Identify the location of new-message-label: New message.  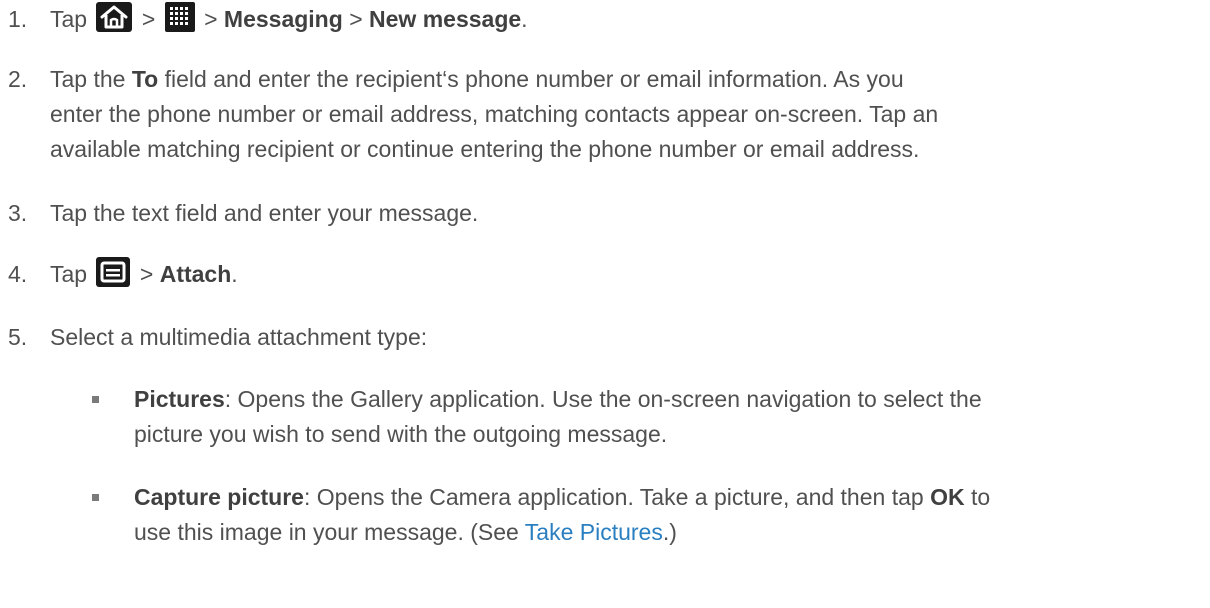
(445, 19).